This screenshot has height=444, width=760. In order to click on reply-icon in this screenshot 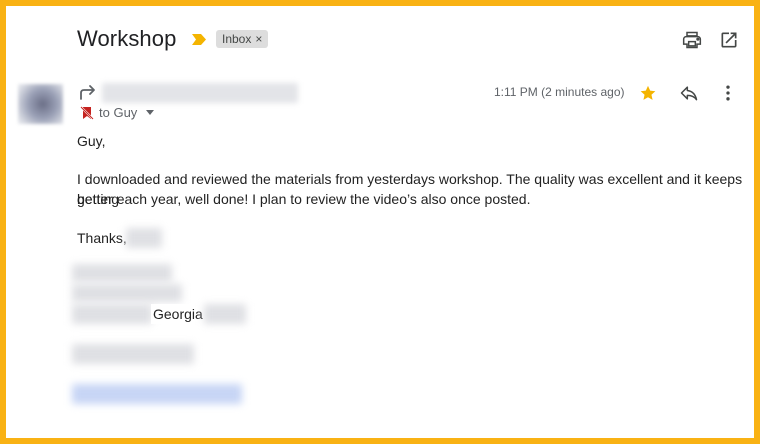, I will do `click(689, 93)`.